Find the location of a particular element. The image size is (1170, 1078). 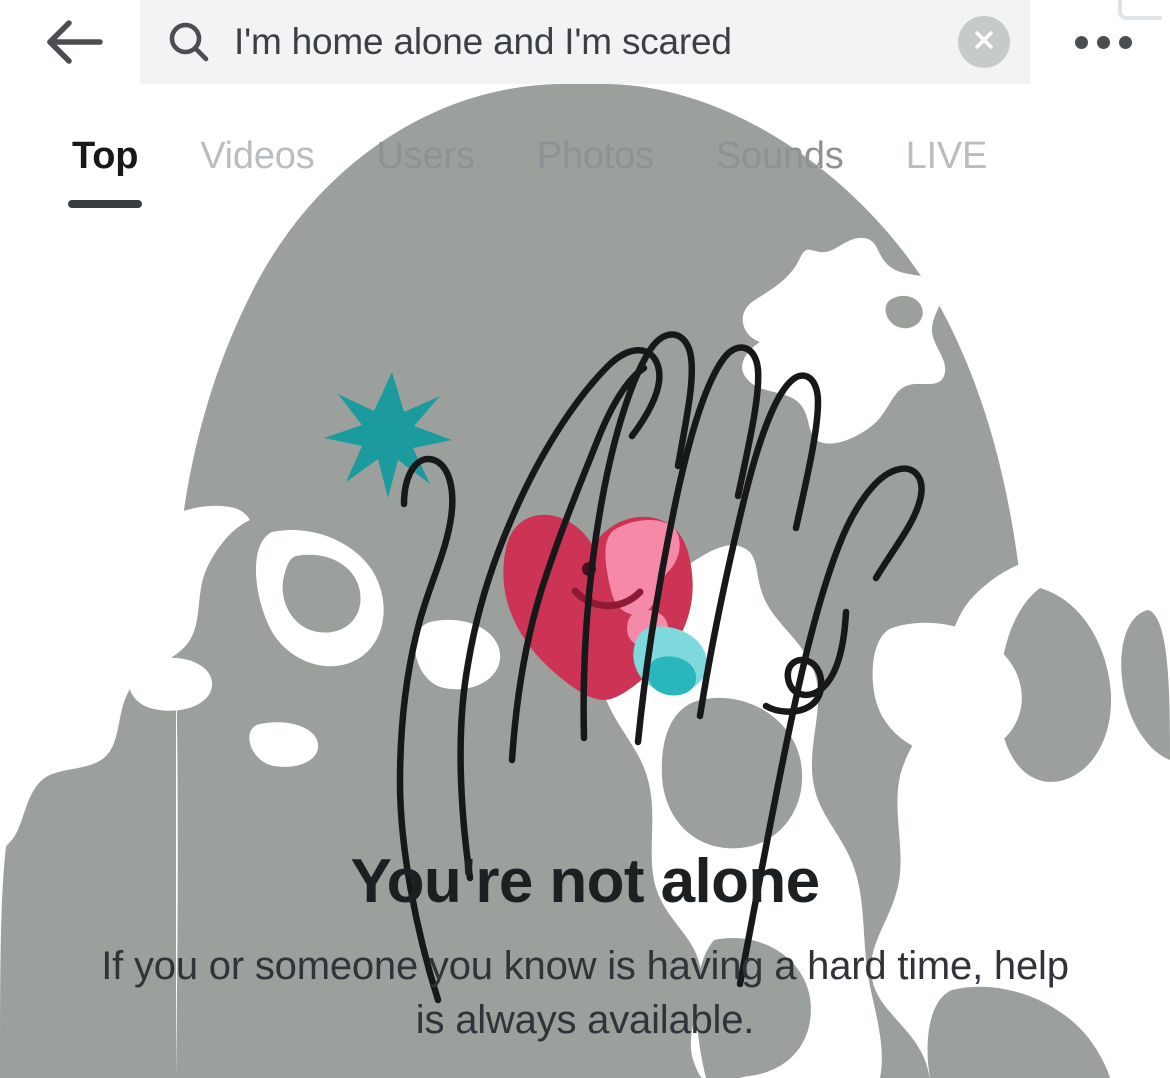

corner-ui-artifact is located at coordinates (1140, 10).